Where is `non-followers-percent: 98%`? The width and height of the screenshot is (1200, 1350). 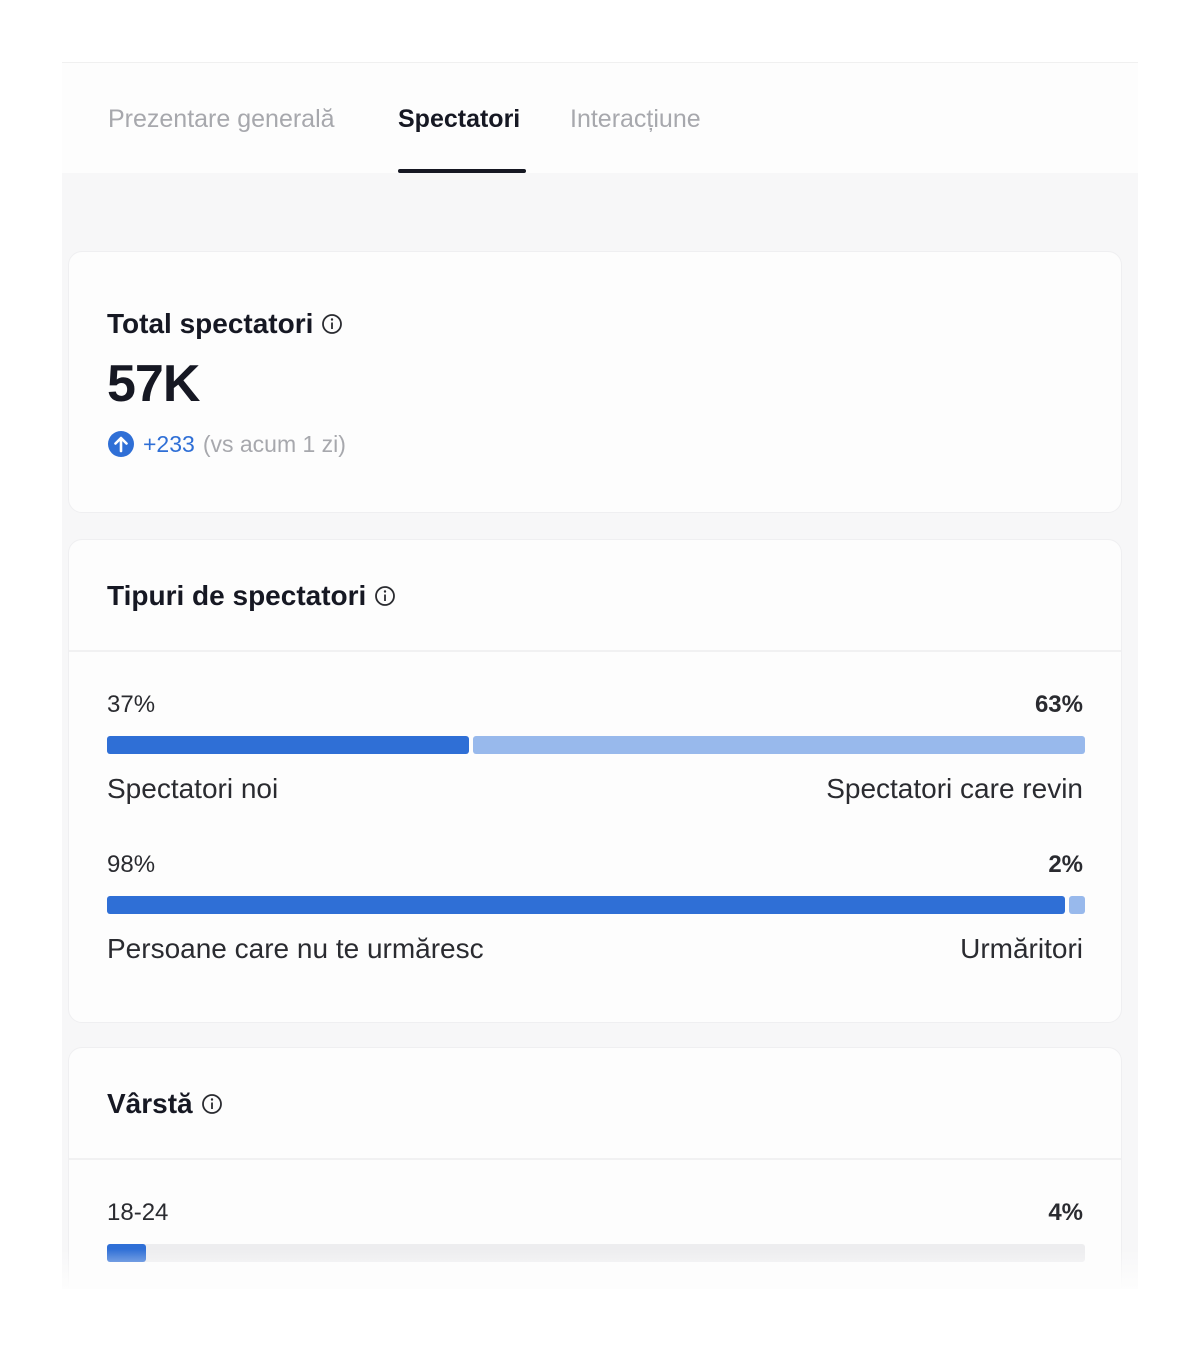
non-followers-percent: 98% is located at coordinates (131, 864).